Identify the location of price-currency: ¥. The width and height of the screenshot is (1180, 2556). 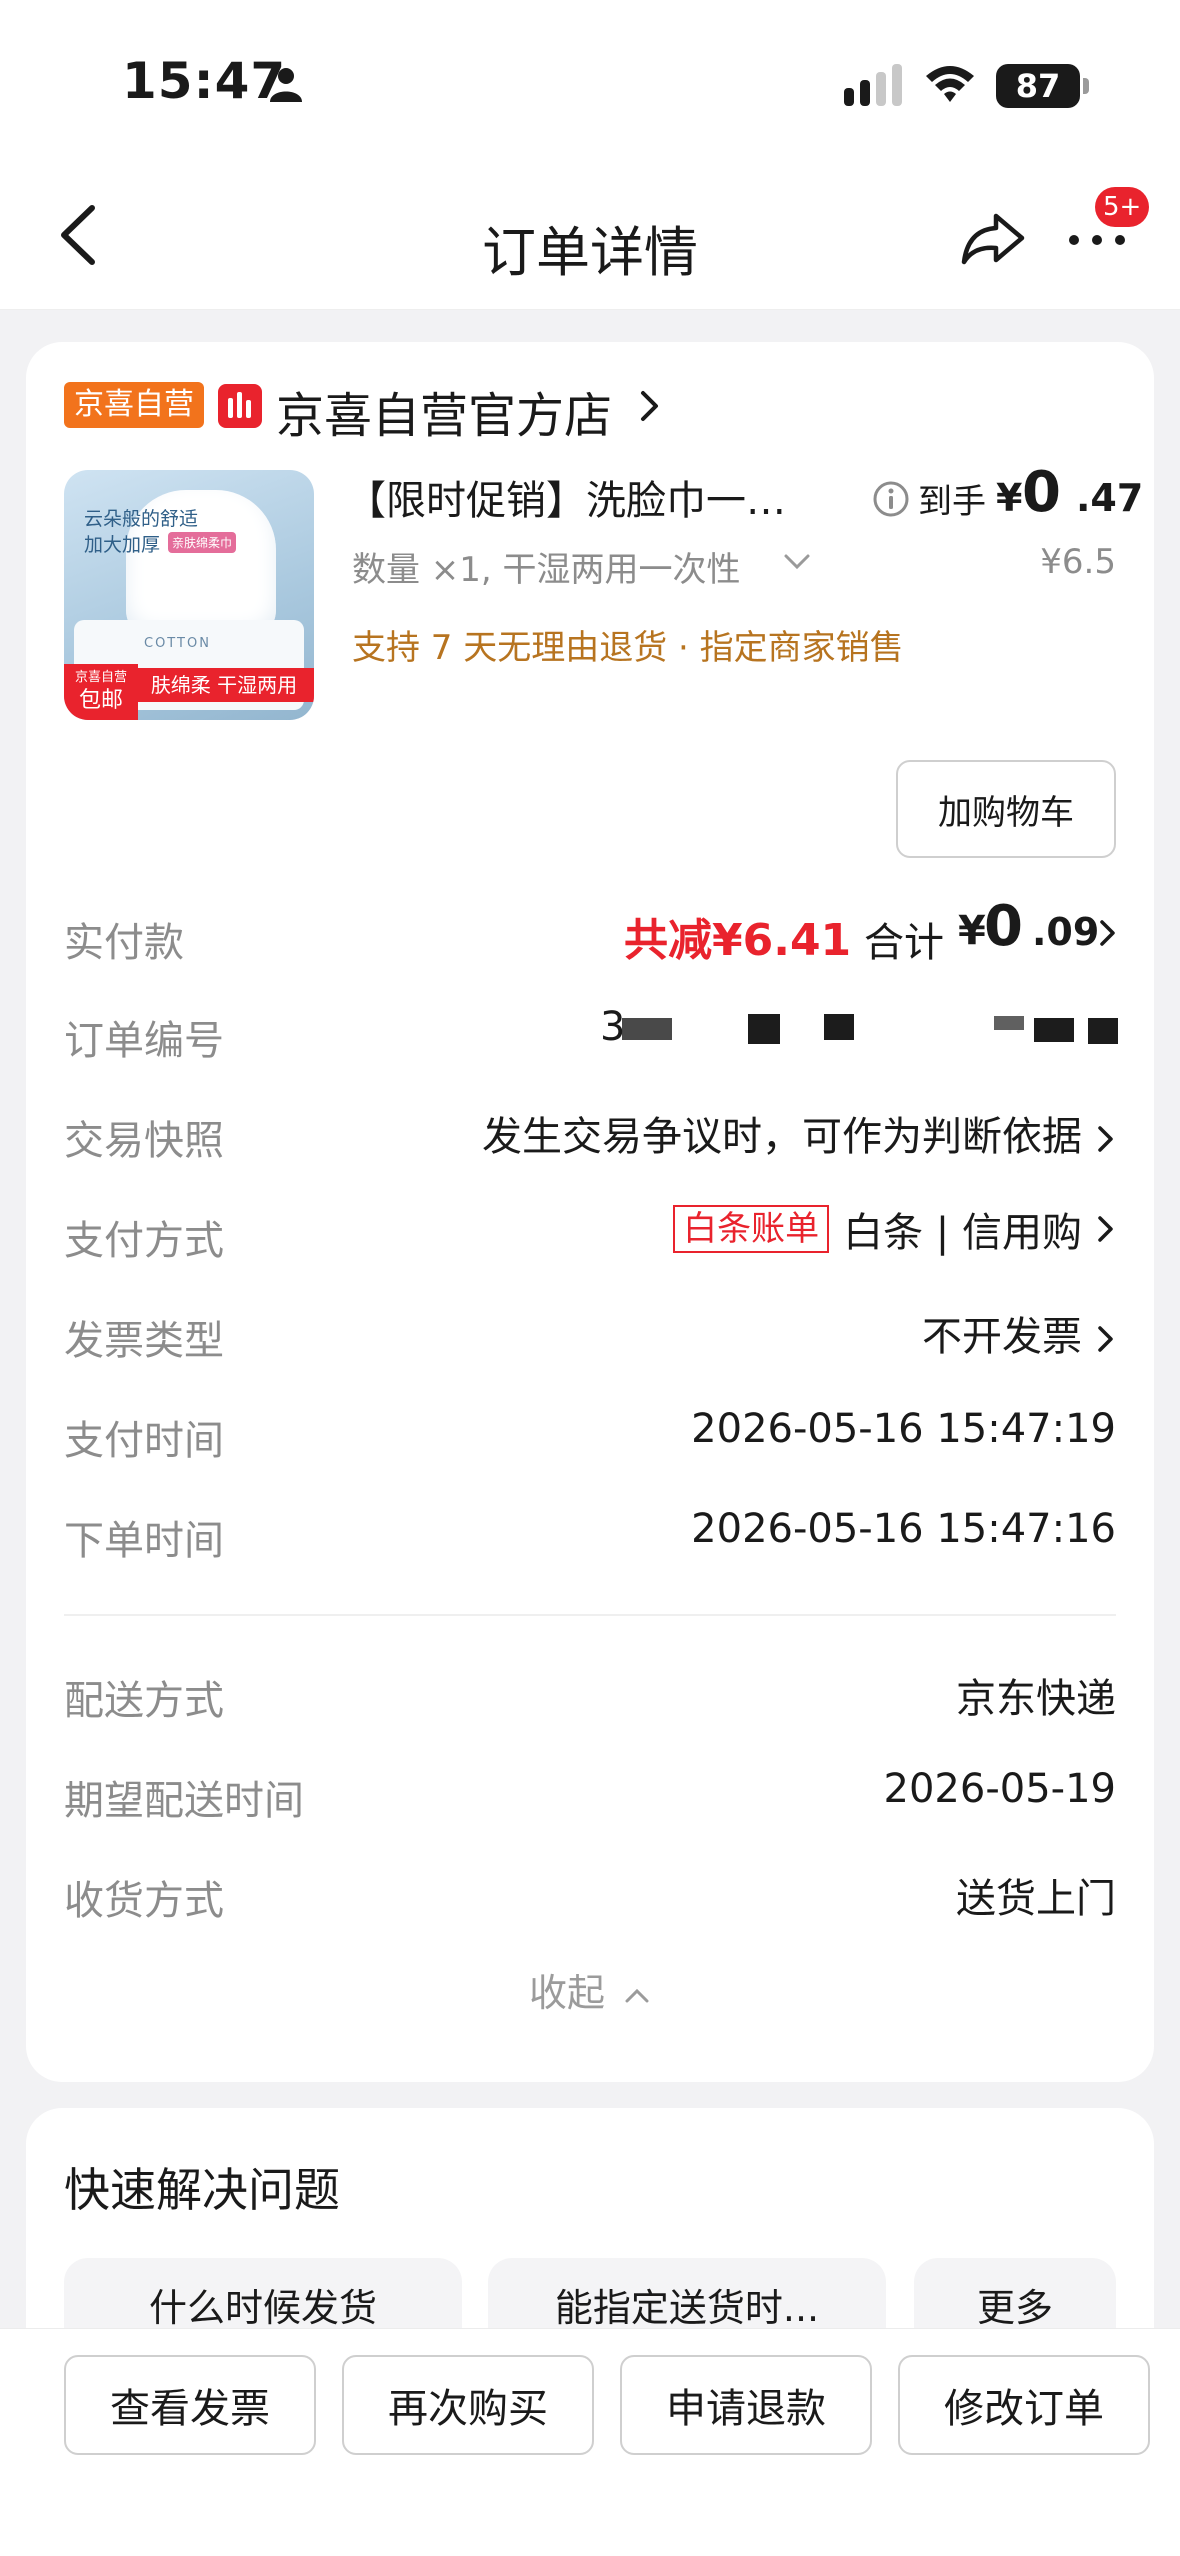
(1009, 498).